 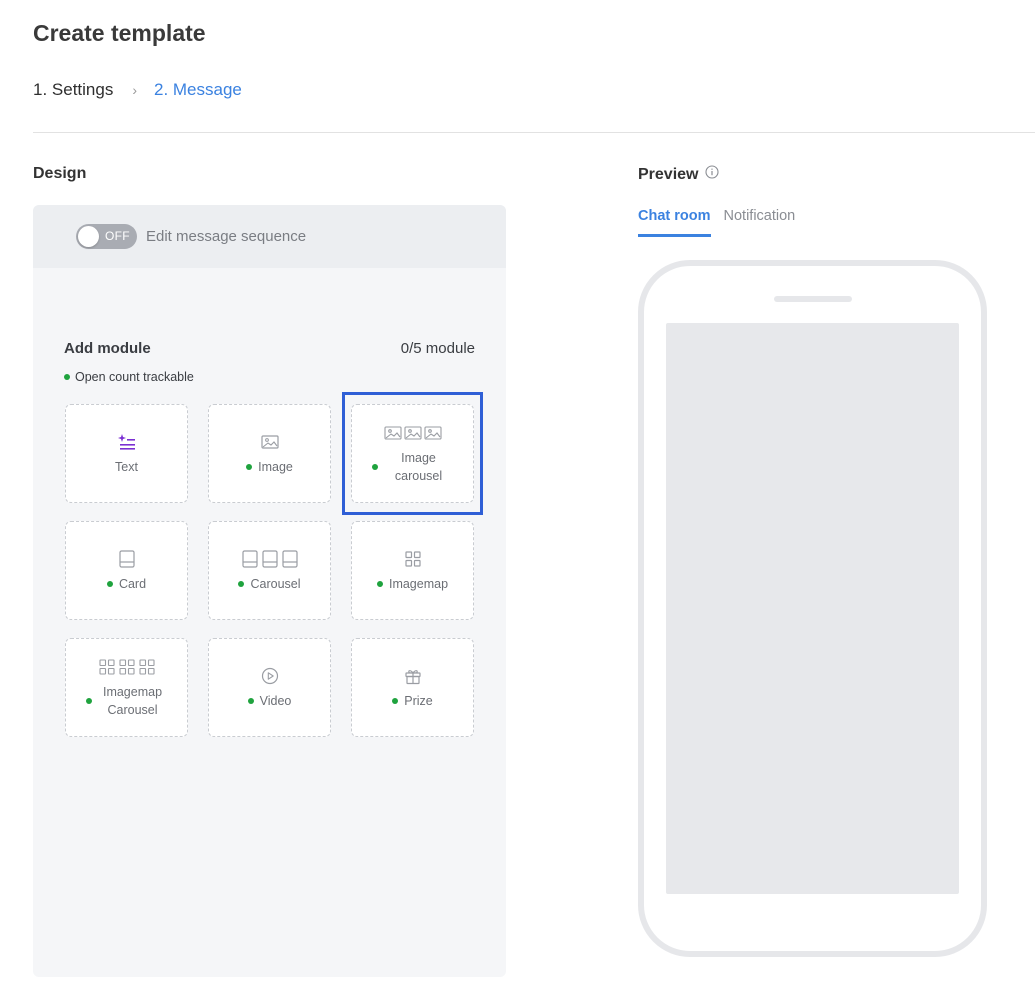 What do you see at coordinates (117, 236) in the screenshot?
I see `toggle-state: OFF` at bounding box center [117, 236].